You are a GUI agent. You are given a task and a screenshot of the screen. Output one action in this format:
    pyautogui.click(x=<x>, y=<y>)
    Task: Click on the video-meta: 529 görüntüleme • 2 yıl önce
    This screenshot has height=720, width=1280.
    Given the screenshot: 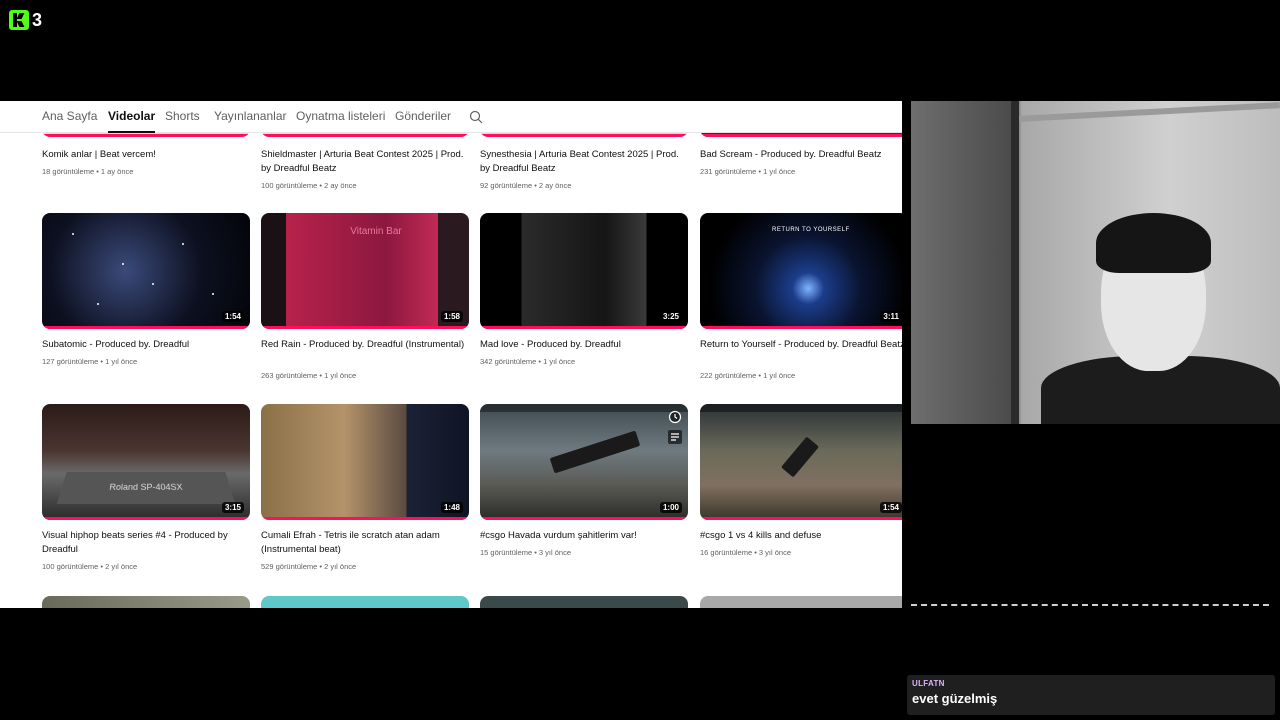 What is the action you would take?
    pyautogui.click(x=309, y=566)
    